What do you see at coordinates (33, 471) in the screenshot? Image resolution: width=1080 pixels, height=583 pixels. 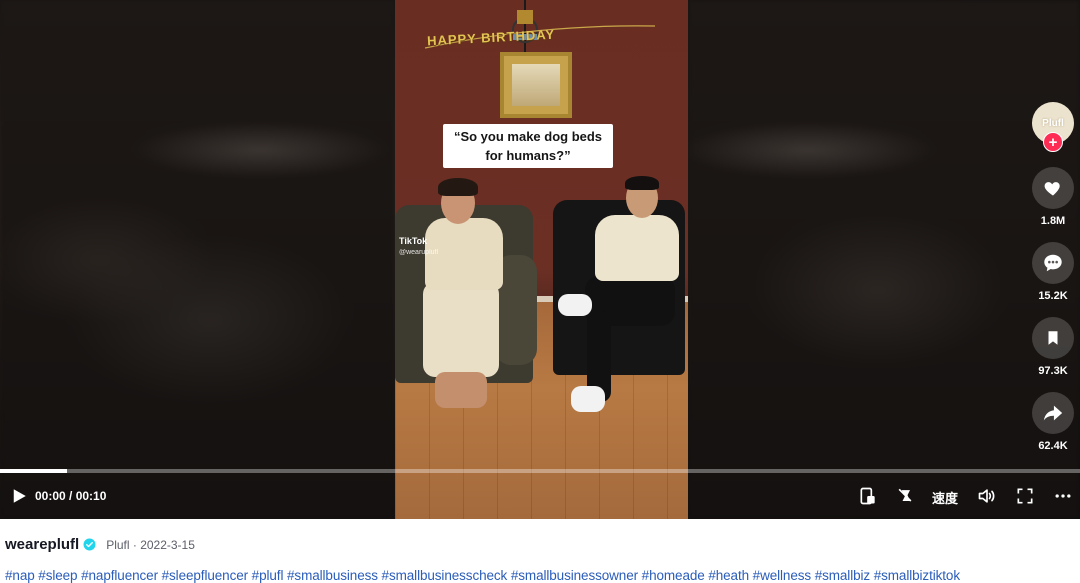 I see `progress-bar-fill` at bounding box center [33, 471].